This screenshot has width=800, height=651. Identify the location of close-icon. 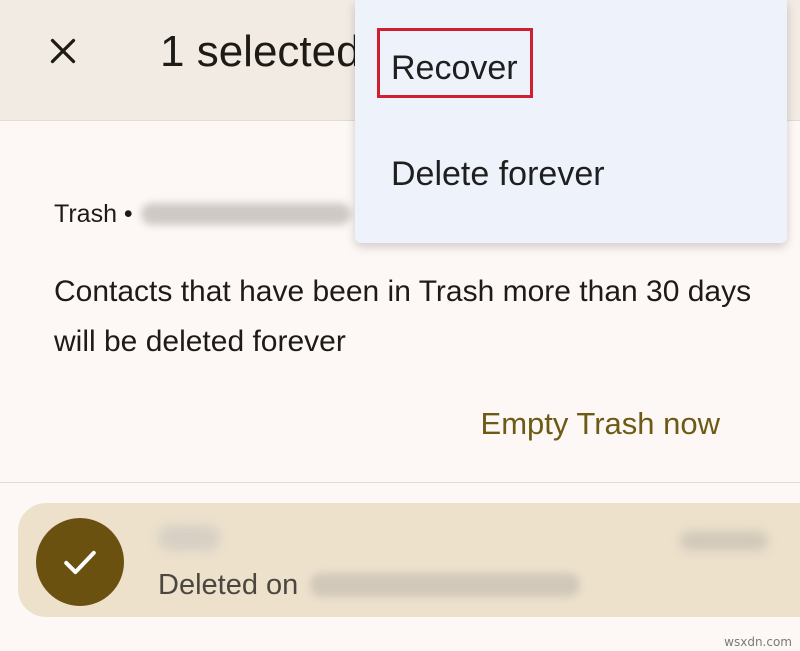
(63, 51).